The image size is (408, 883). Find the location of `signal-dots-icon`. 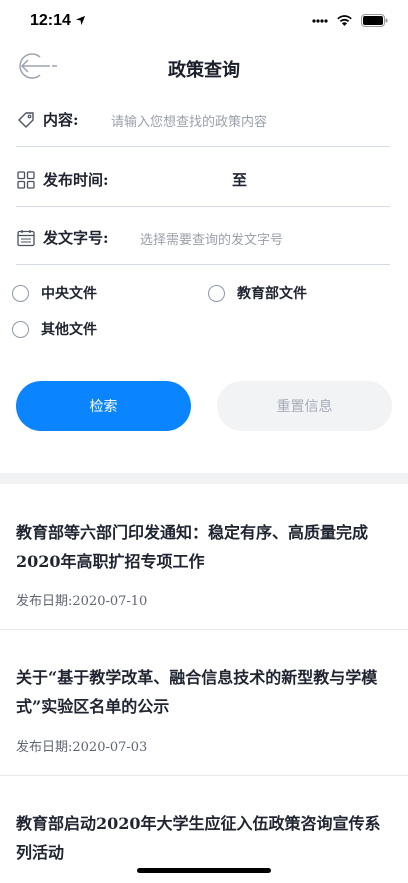

signal-dots-icon is located at coordinates (320, 20).